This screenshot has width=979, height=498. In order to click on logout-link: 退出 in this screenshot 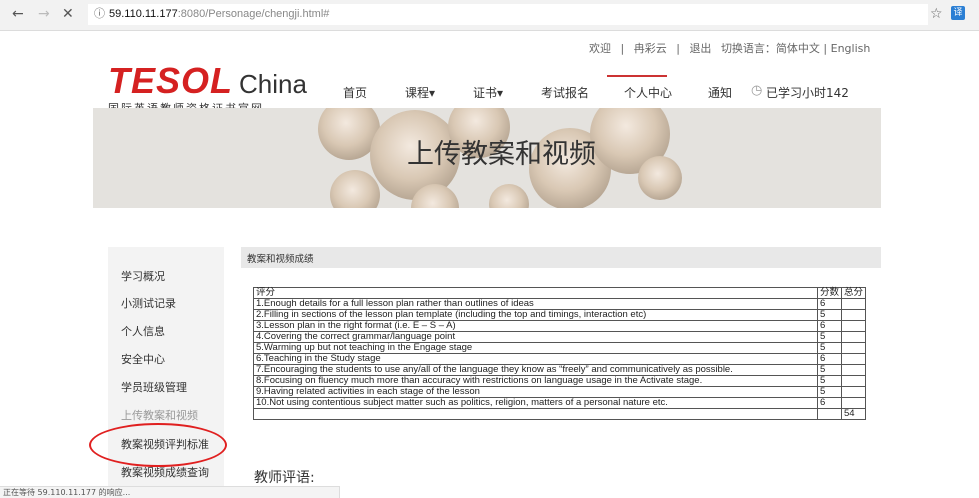, I will do `click(700, 48)`.